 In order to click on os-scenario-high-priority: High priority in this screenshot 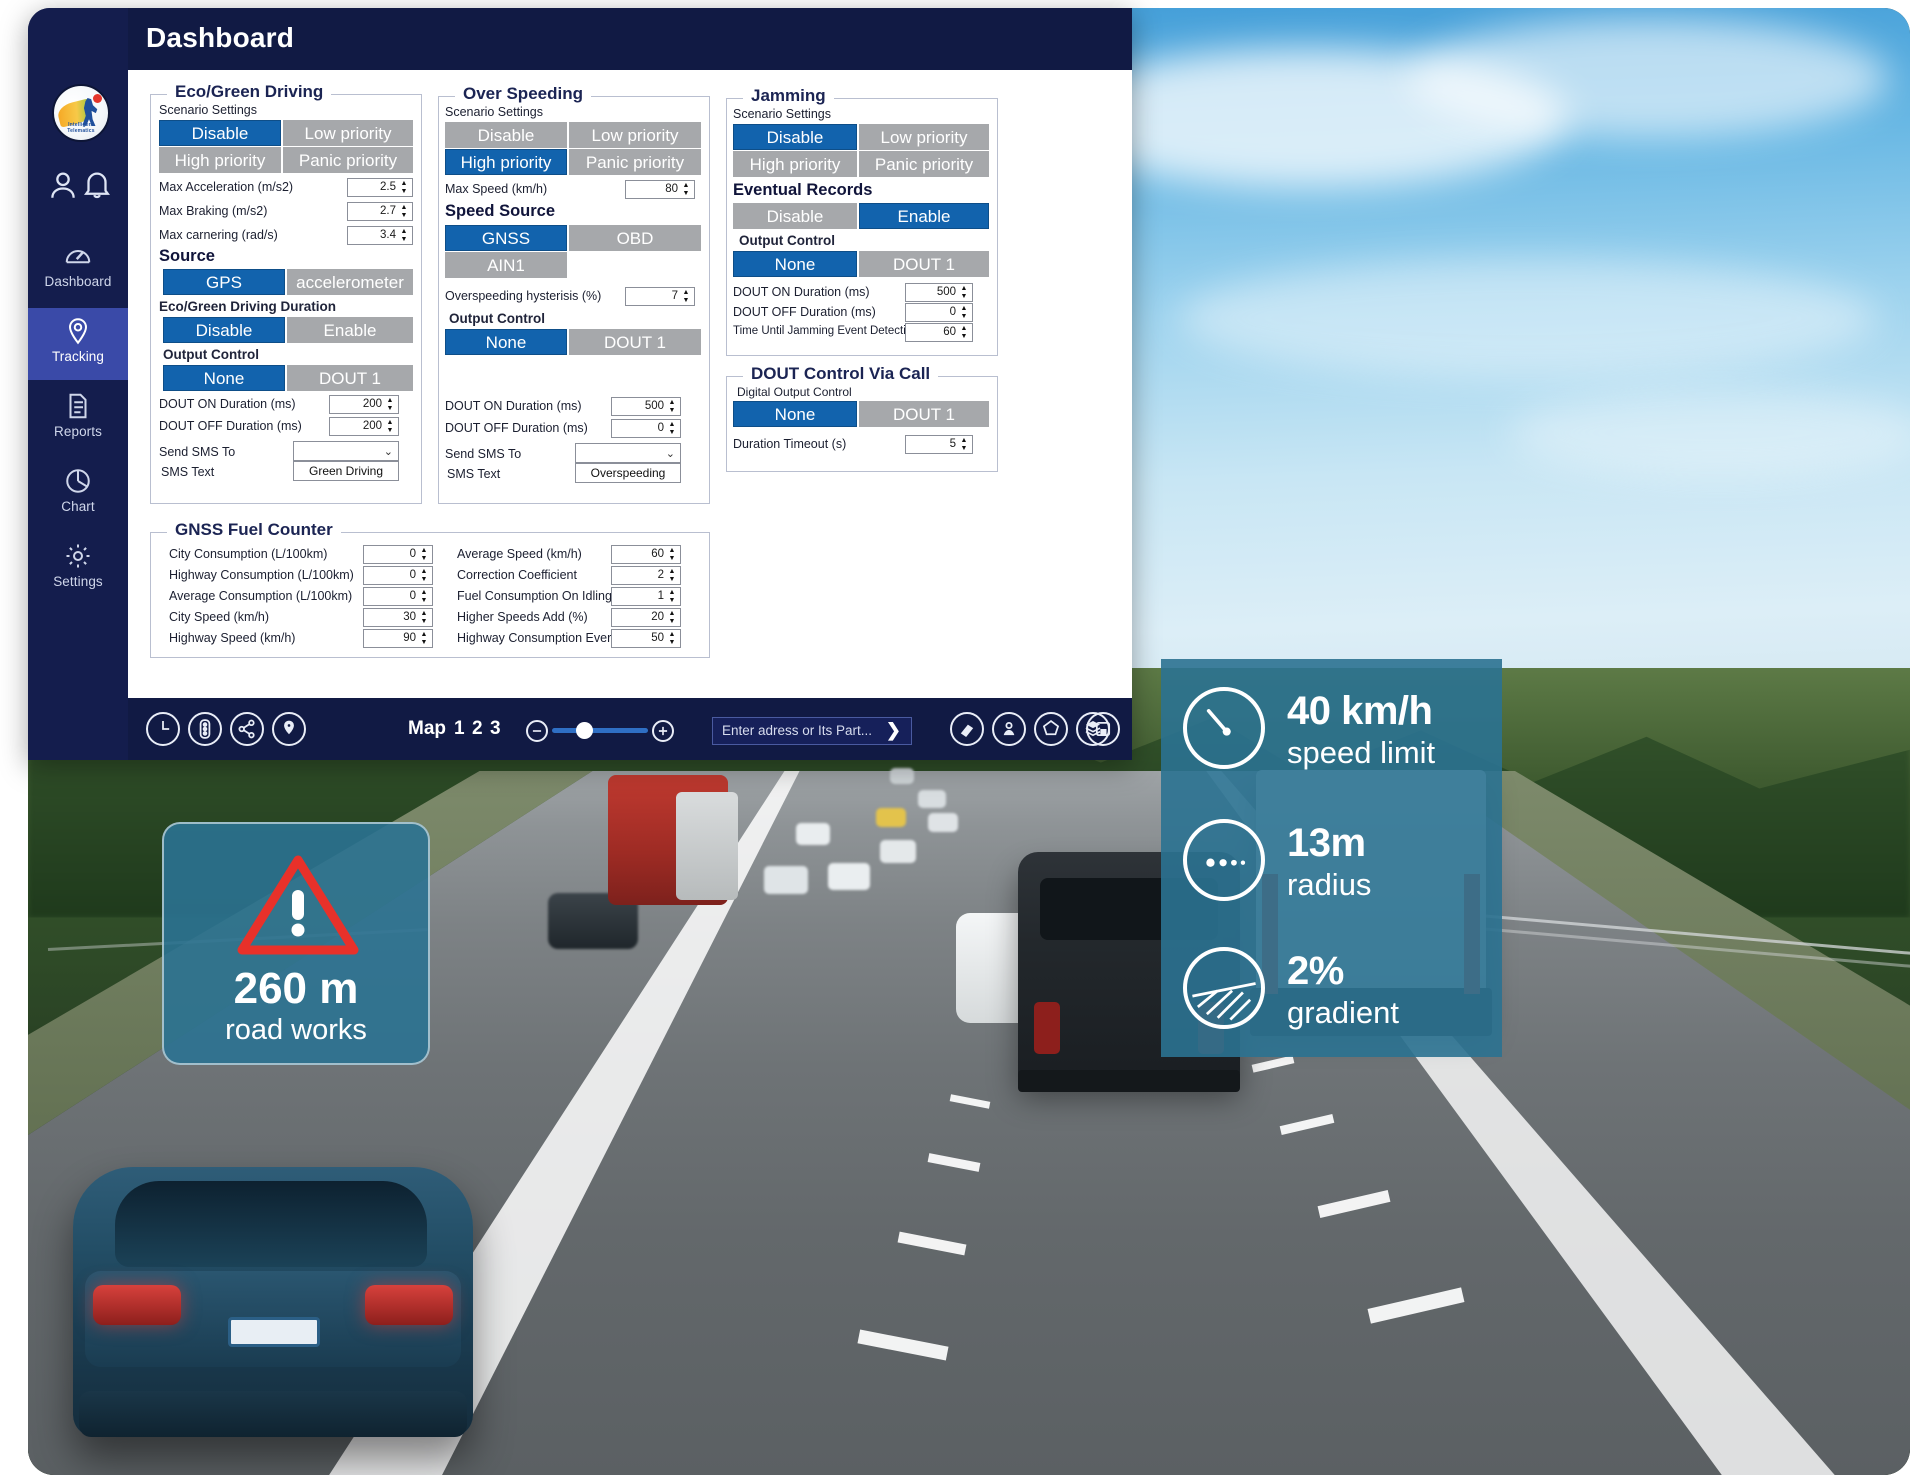, I will do `click(506, 162)`.